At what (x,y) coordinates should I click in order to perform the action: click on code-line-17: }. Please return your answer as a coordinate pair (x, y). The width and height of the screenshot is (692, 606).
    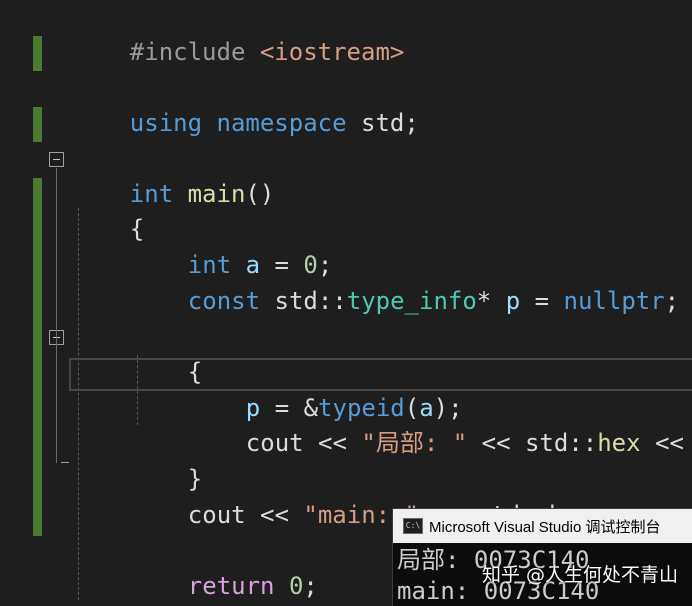
    Looking at the image, I should click on (108, 588).